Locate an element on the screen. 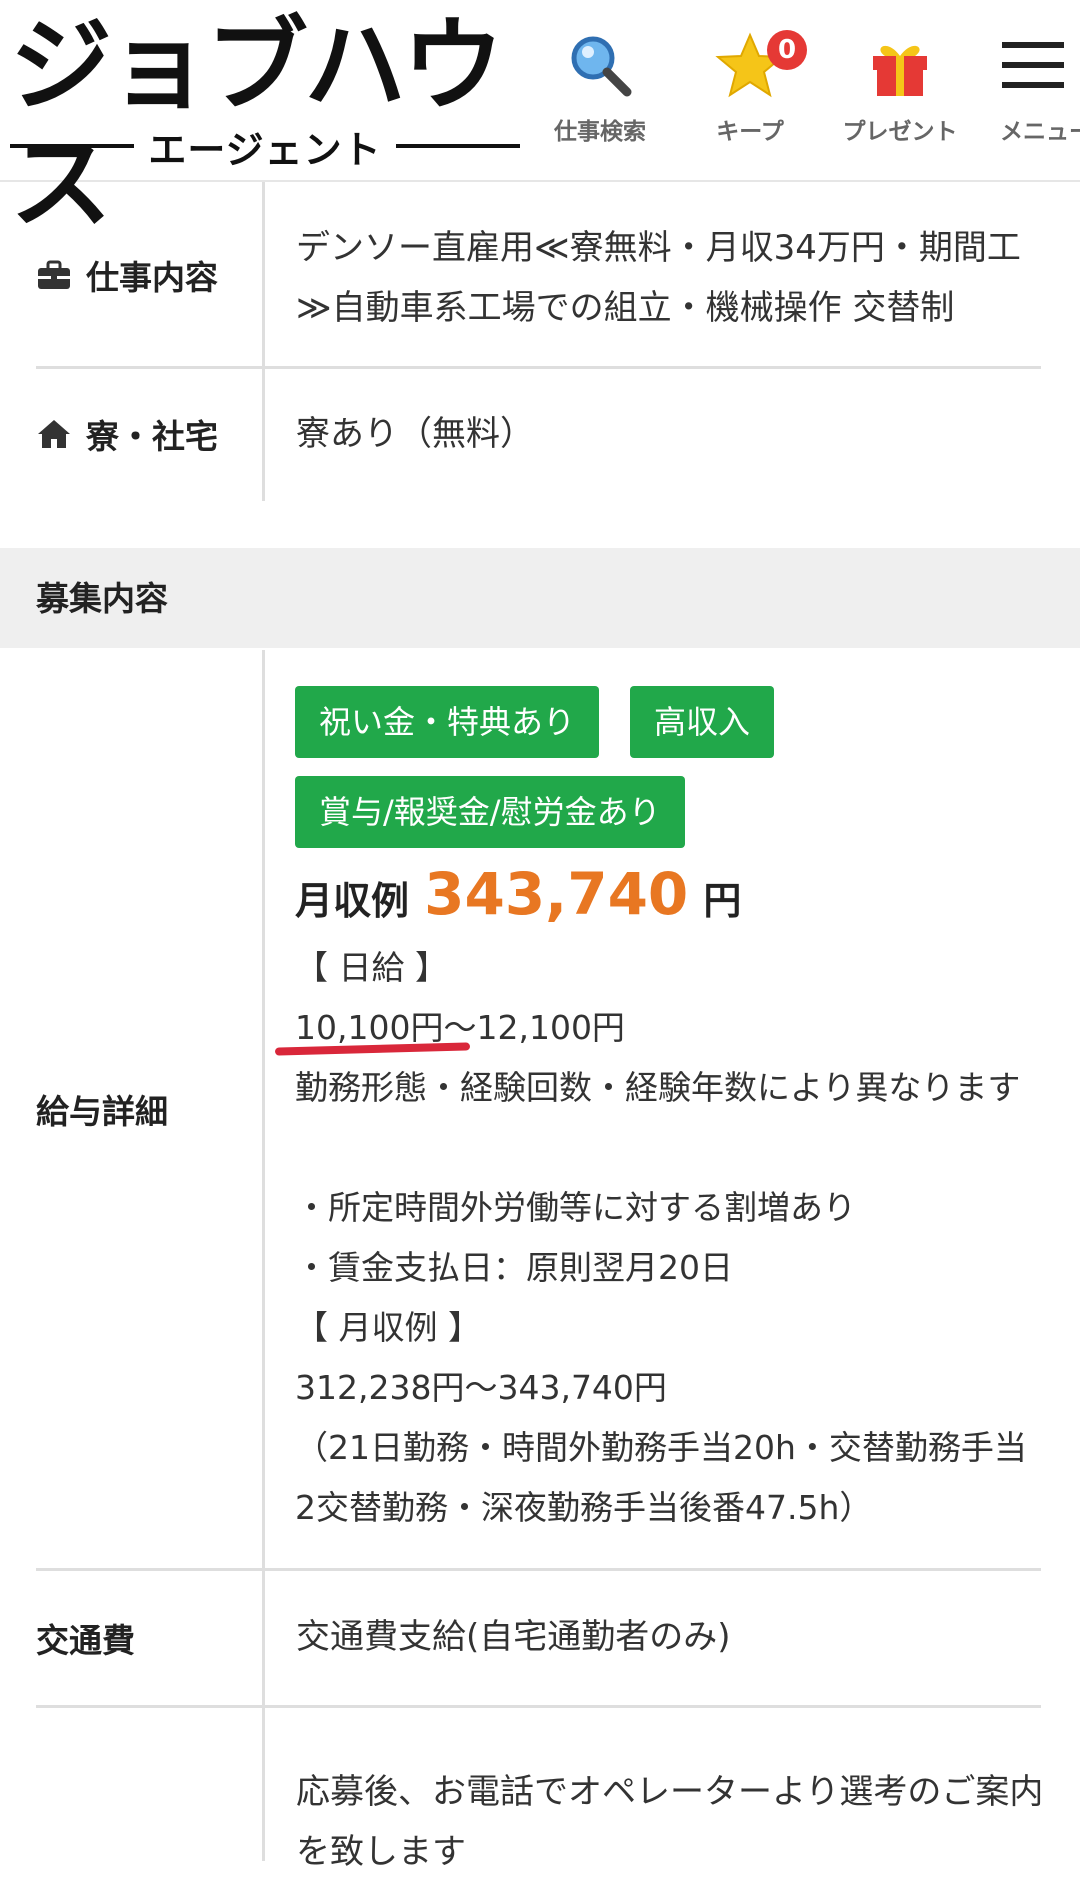 The height and width of the screenshot is (1882, 1080). home-icon is located at coordinates (54, 434).